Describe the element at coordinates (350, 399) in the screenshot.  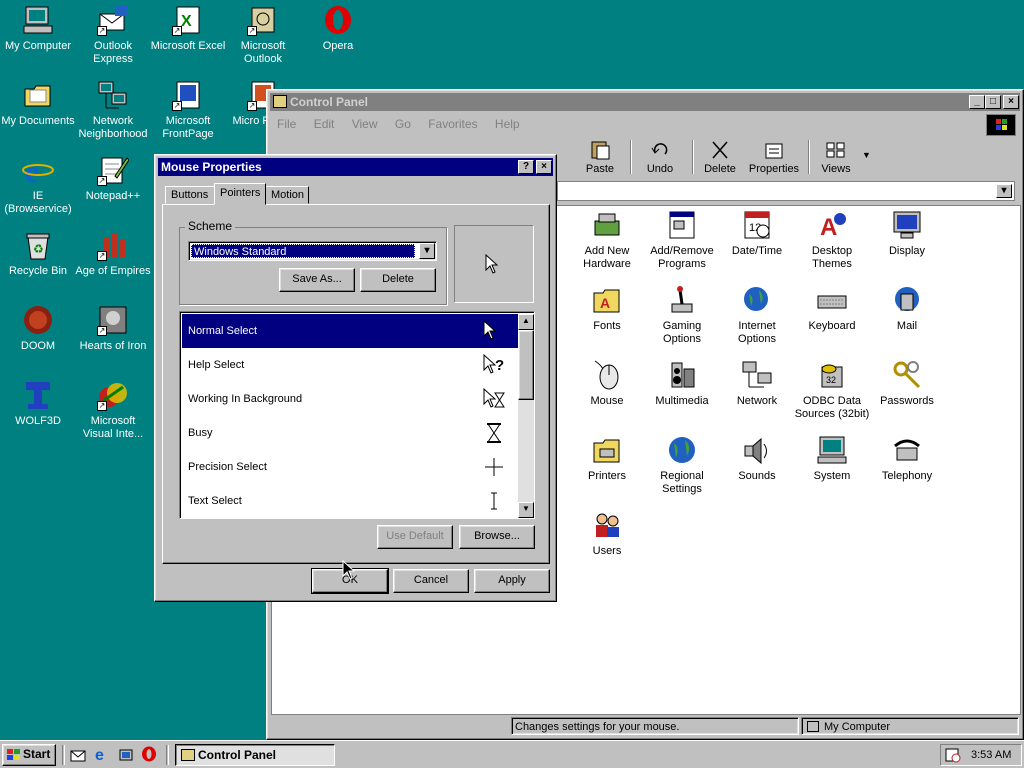
I see `pointer-row-working-in-background: Working In Background` at that location.